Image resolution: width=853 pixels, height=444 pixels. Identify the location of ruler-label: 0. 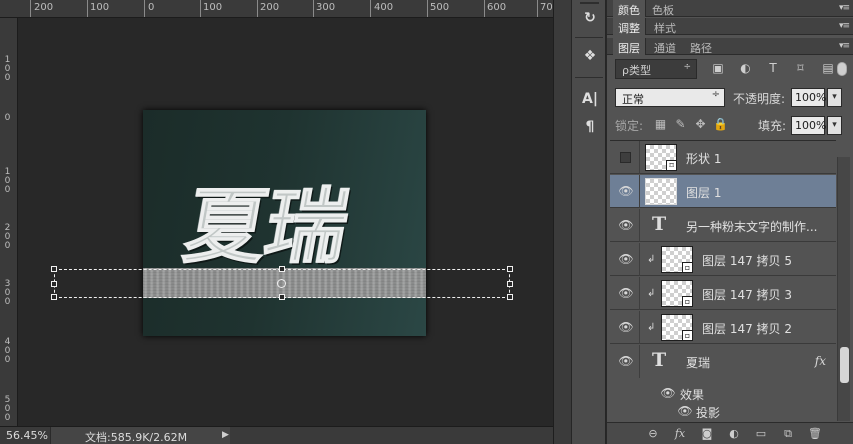
(151, 7).